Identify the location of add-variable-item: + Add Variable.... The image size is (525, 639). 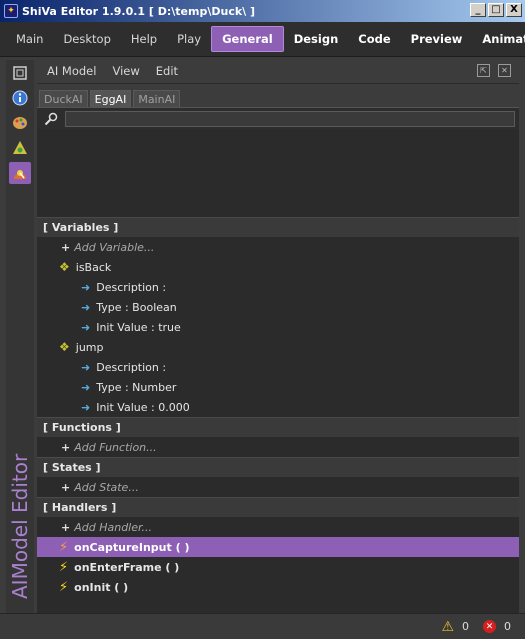
(278, 247).